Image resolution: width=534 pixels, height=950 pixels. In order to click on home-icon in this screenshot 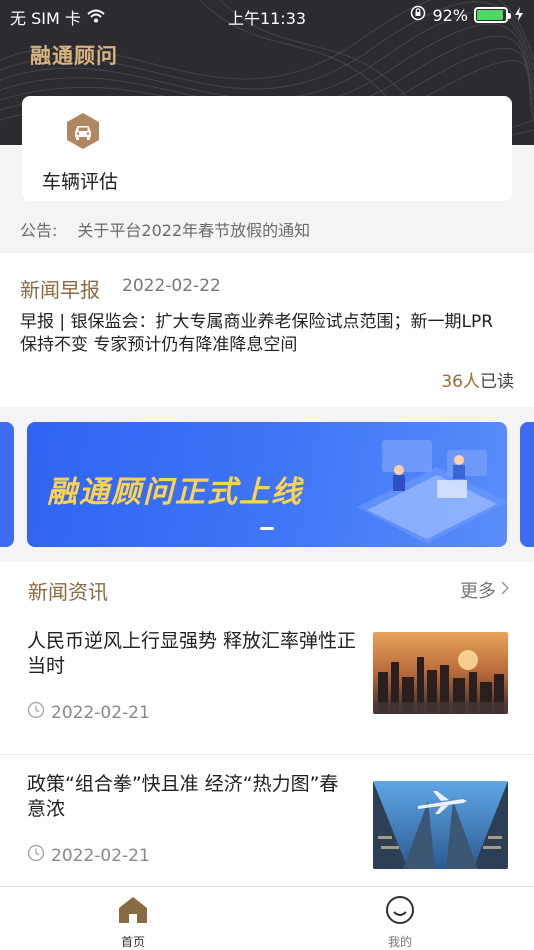, I will do `click(133, 913)`.